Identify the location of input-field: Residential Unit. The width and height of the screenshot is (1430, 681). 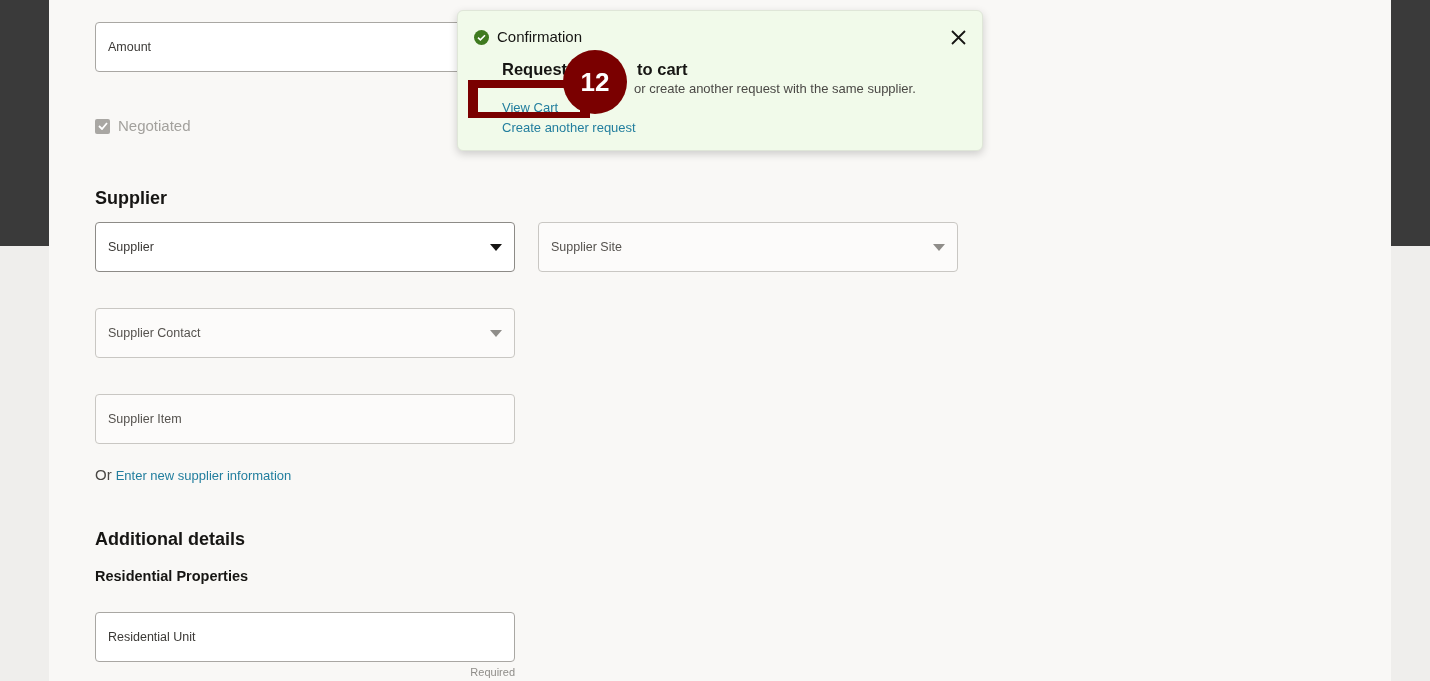
(305, 636).